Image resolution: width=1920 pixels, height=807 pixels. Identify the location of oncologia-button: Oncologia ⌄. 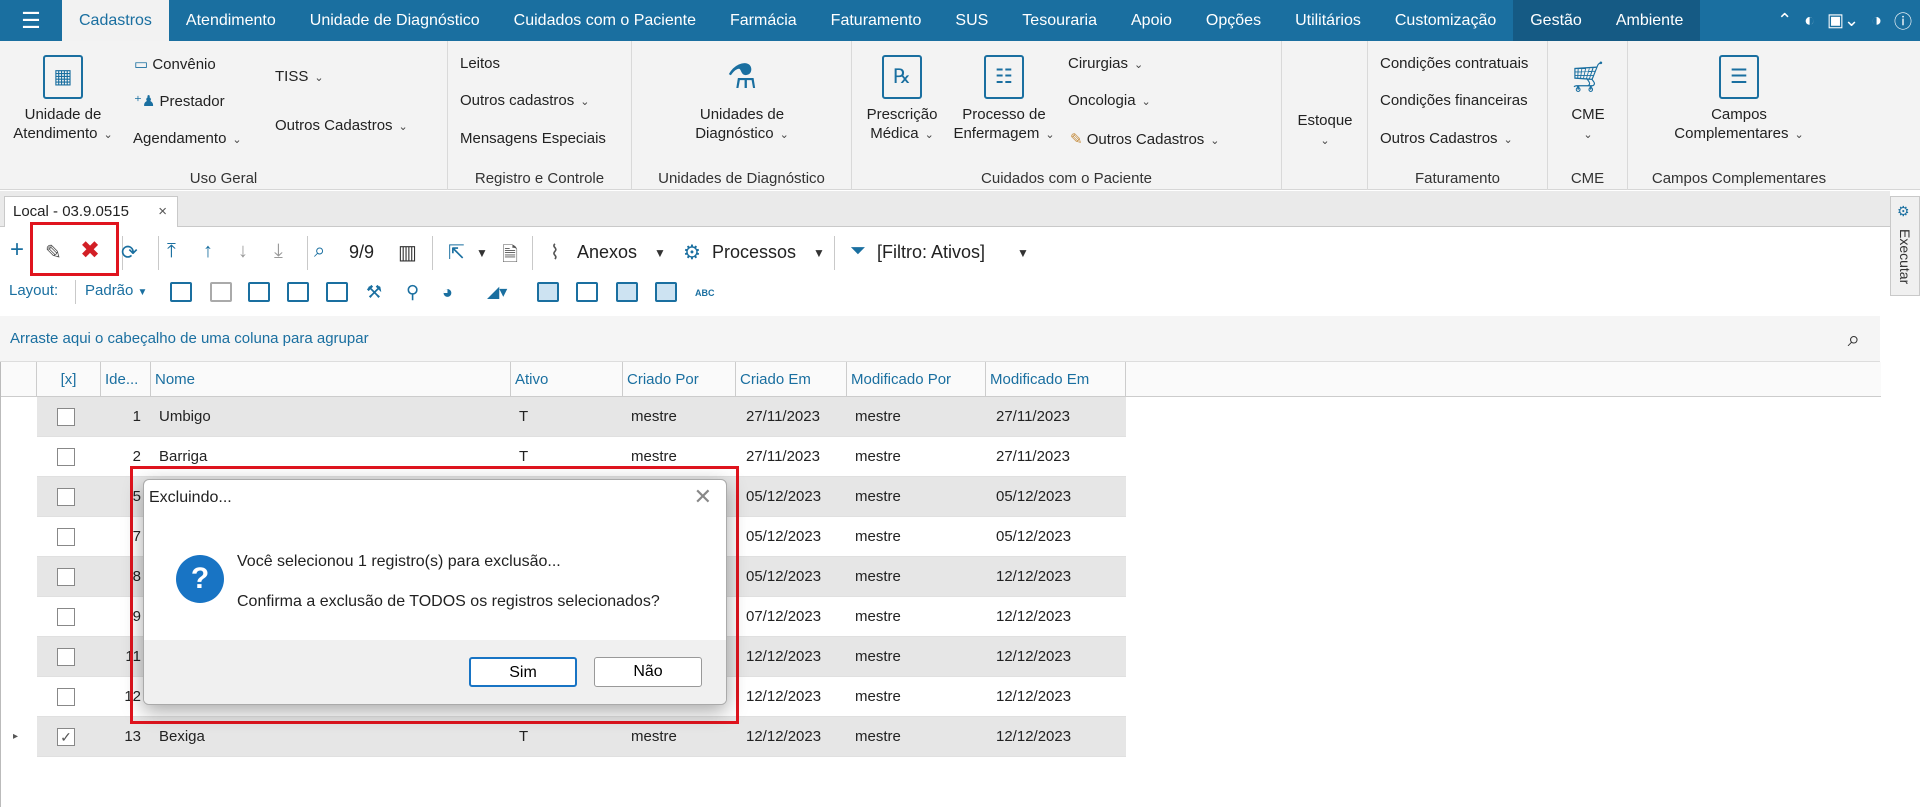
(1109, 100).